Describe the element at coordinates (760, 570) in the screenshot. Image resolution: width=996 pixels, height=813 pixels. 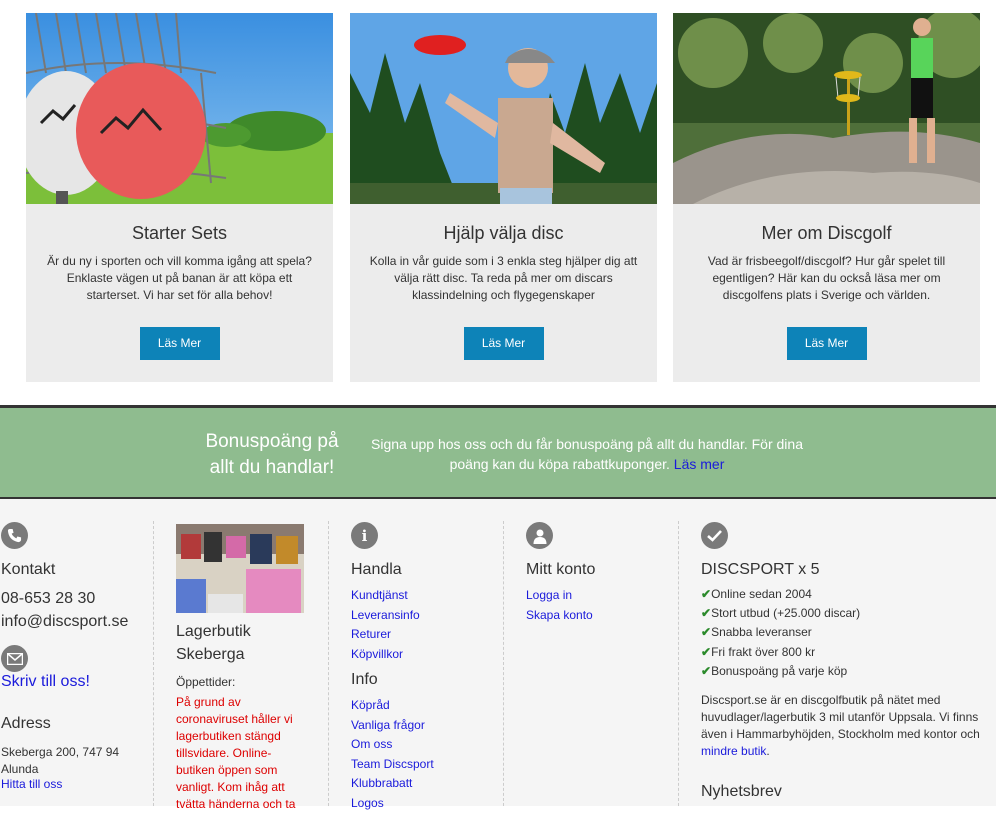
I see `about-heading: DISCSPORT x 5` at that location.